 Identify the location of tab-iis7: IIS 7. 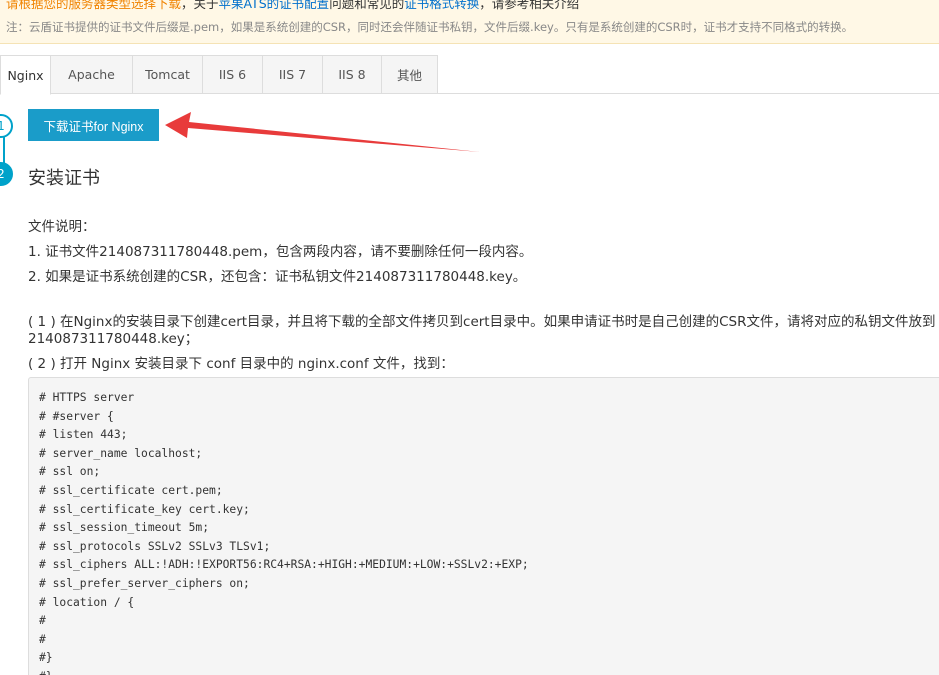
(293, 74).